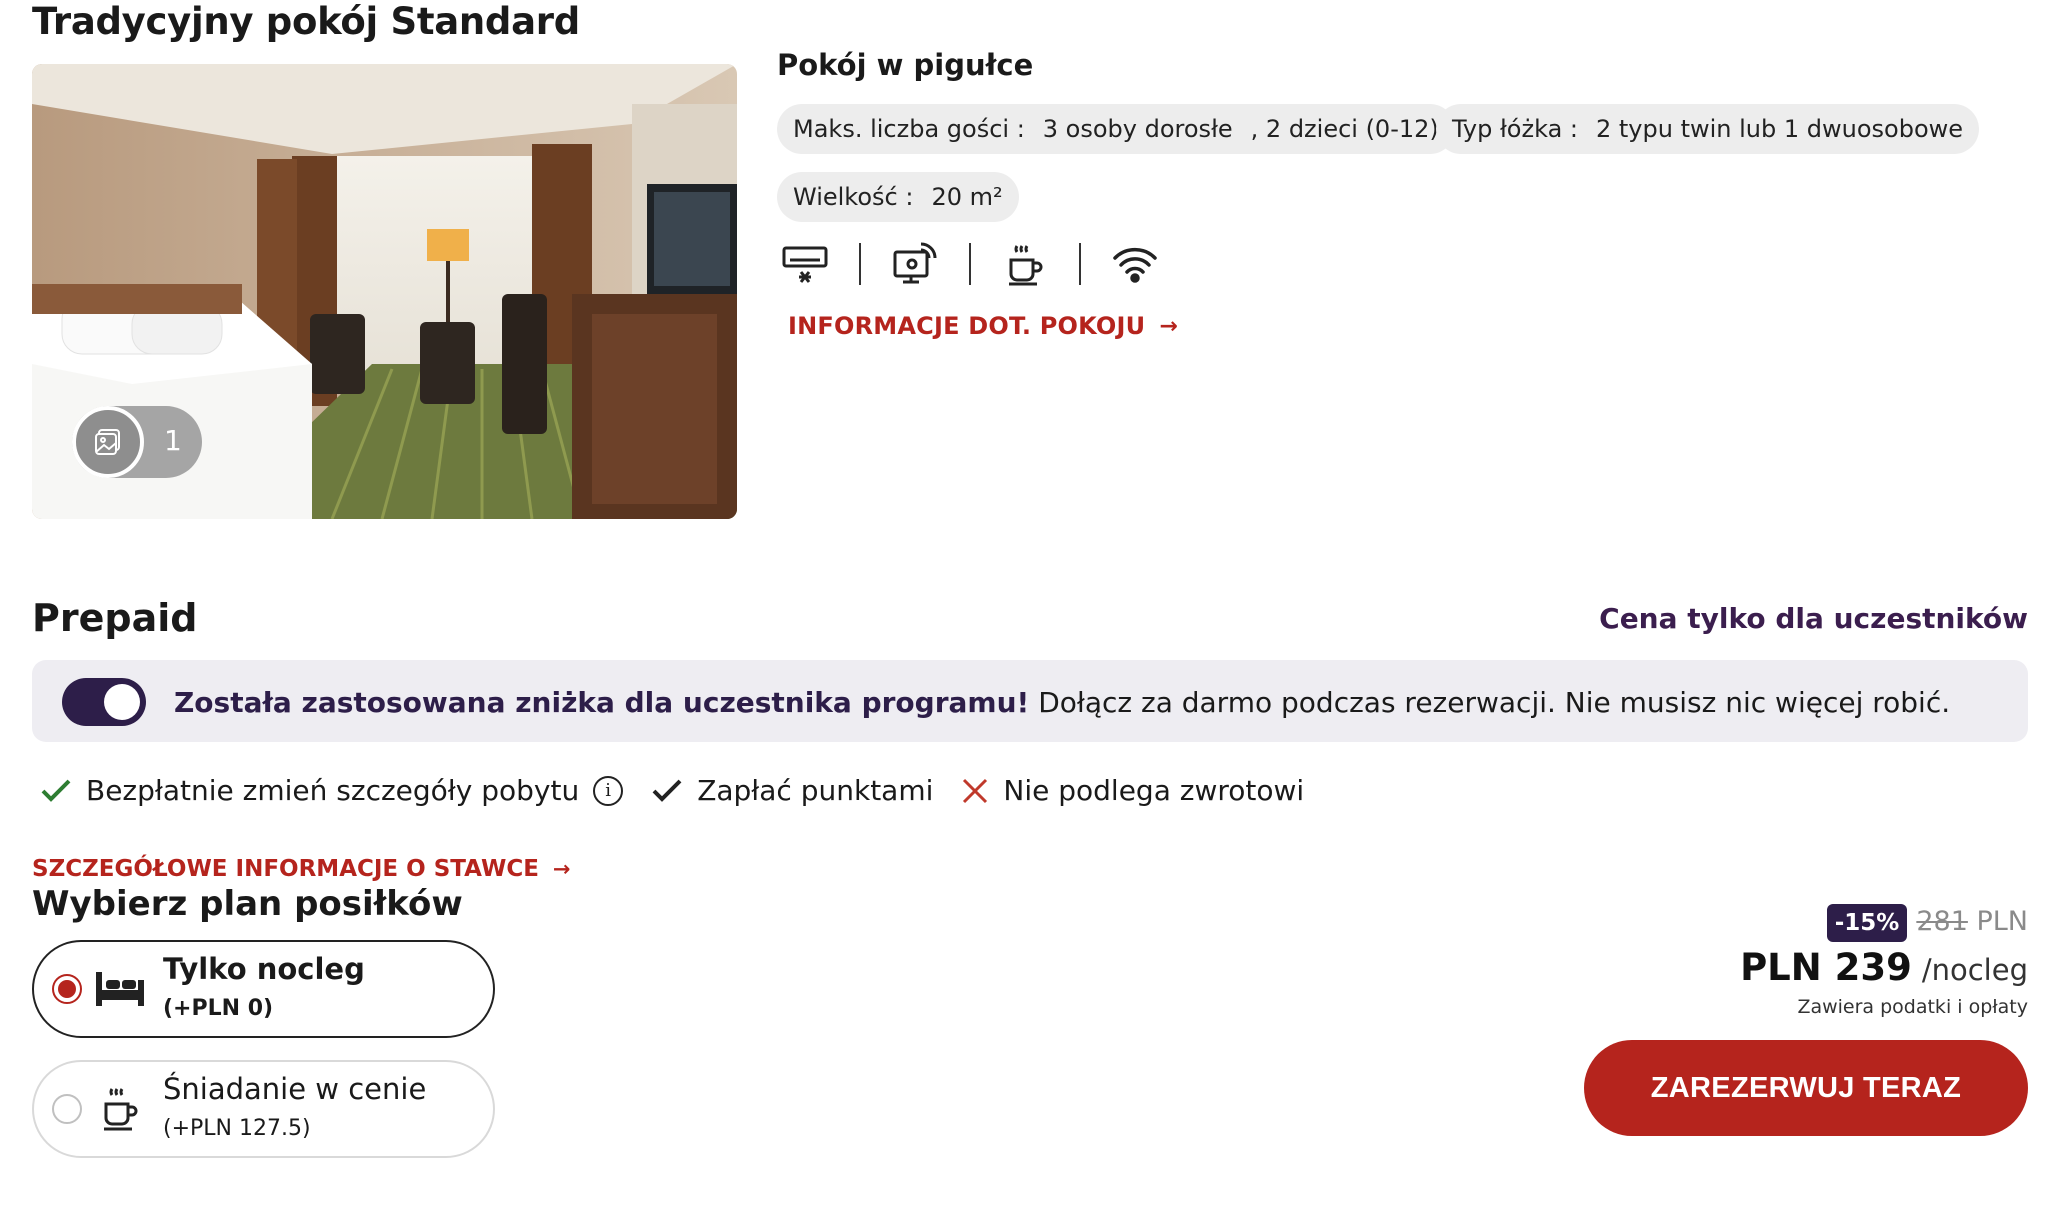  What do you see at coordinates (905, 65) in the screenshot?
I see `room-glance-title: Pokój w pigułce` at bounding box center [905, 65].